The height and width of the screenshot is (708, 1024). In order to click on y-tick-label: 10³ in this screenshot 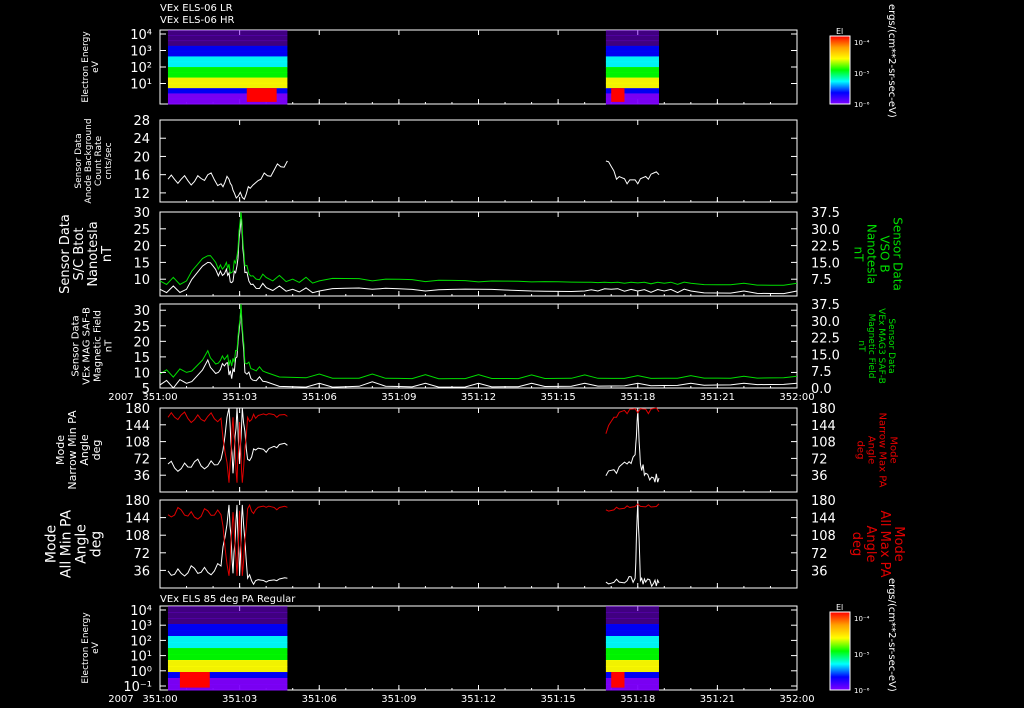, I will do `click(141, 626)`.